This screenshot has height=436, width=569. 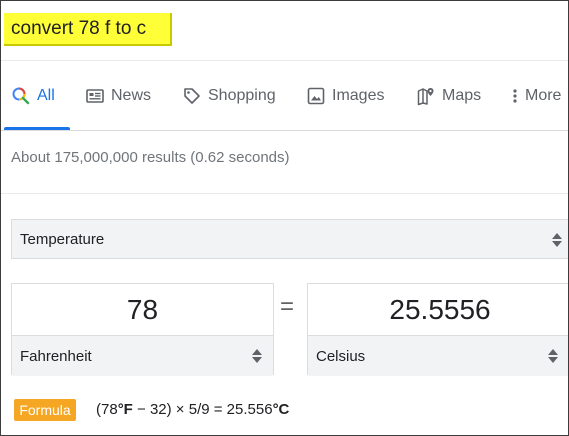 I want to click on from-value-input: 78, so click(x=142, y=310).